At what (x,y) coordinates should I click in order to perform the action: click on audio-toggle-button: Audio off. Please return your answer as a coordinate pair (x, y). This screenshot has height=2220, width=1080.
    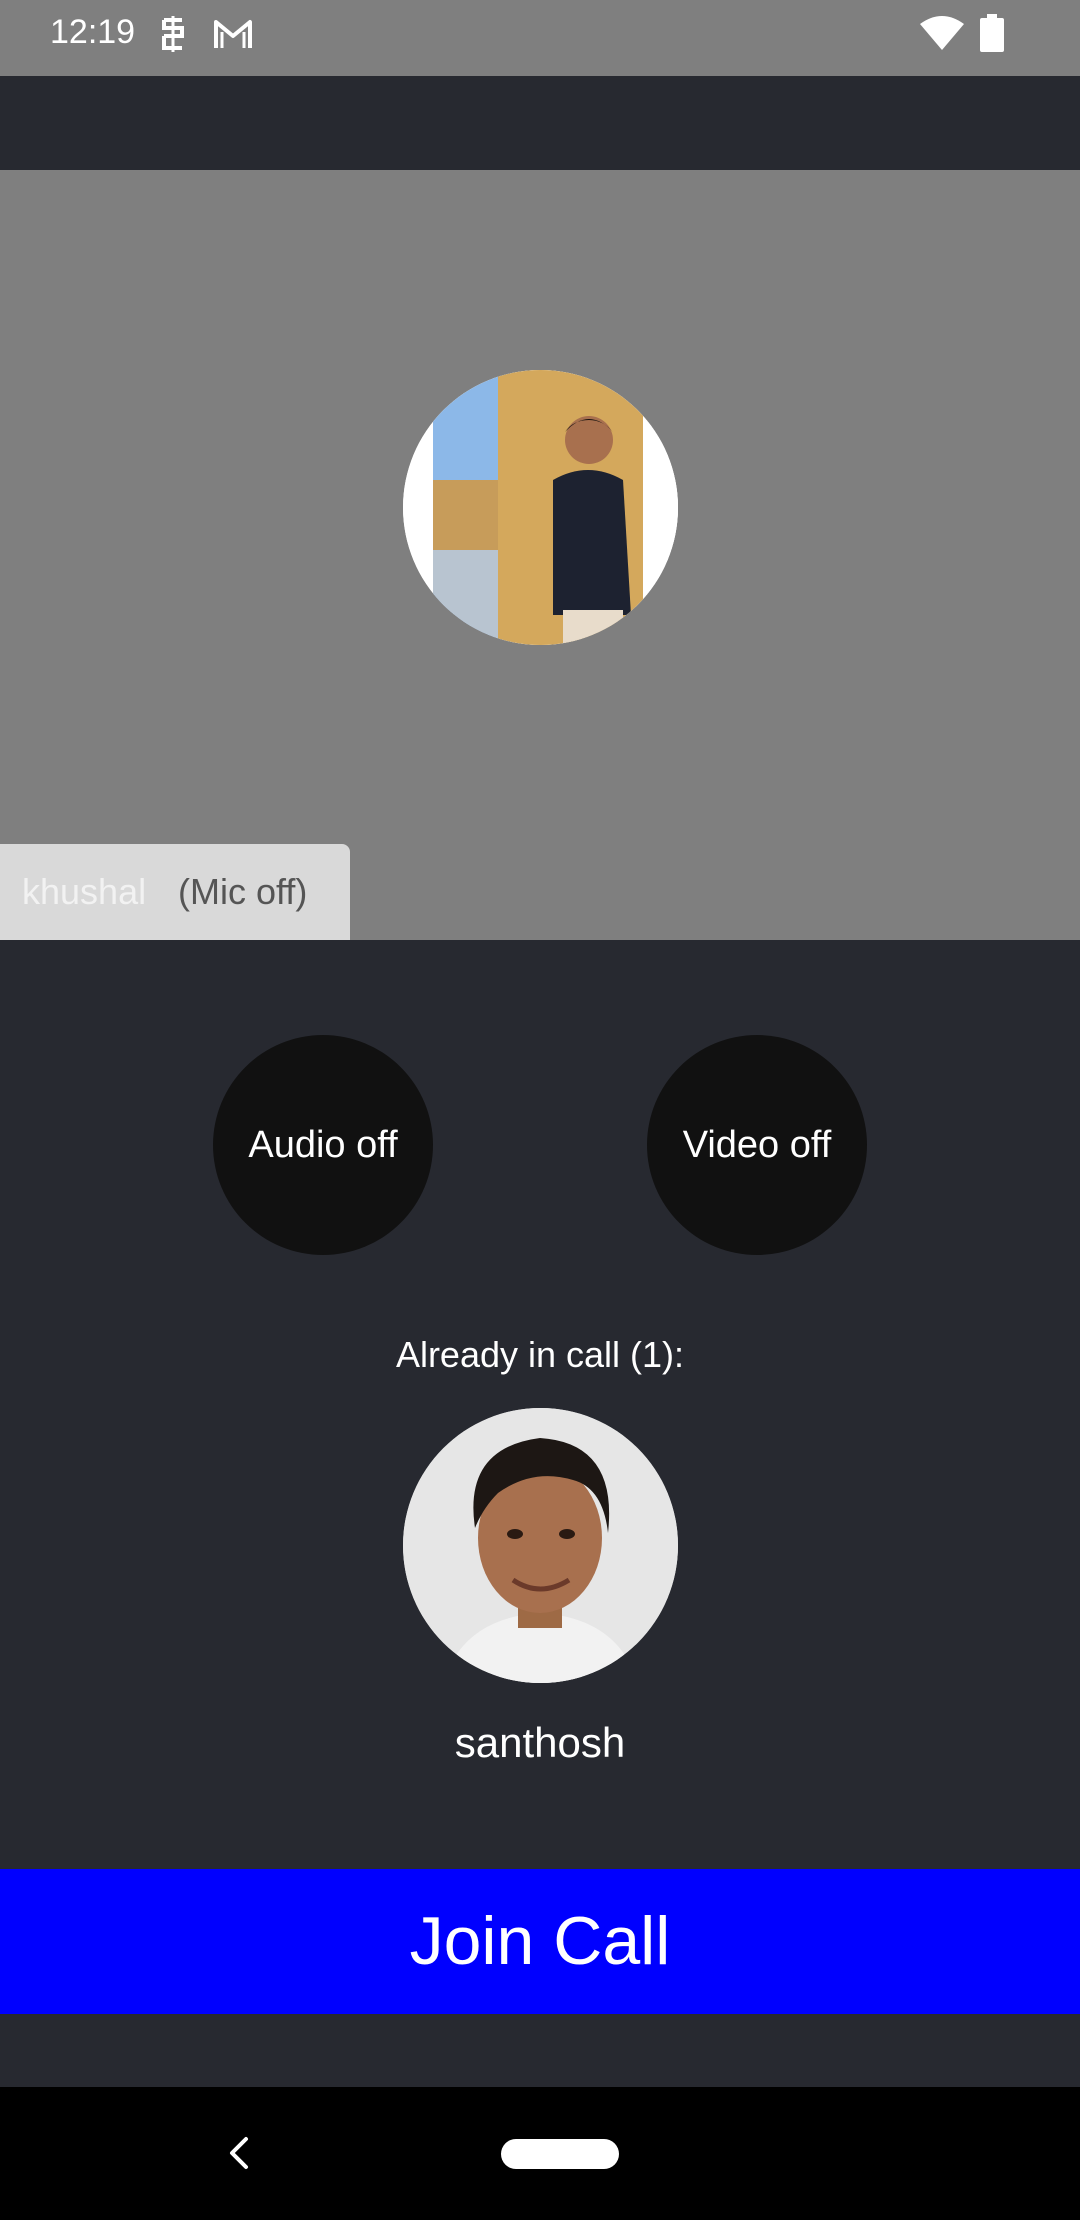
    Looking at the image, I should click on (323, 1145).